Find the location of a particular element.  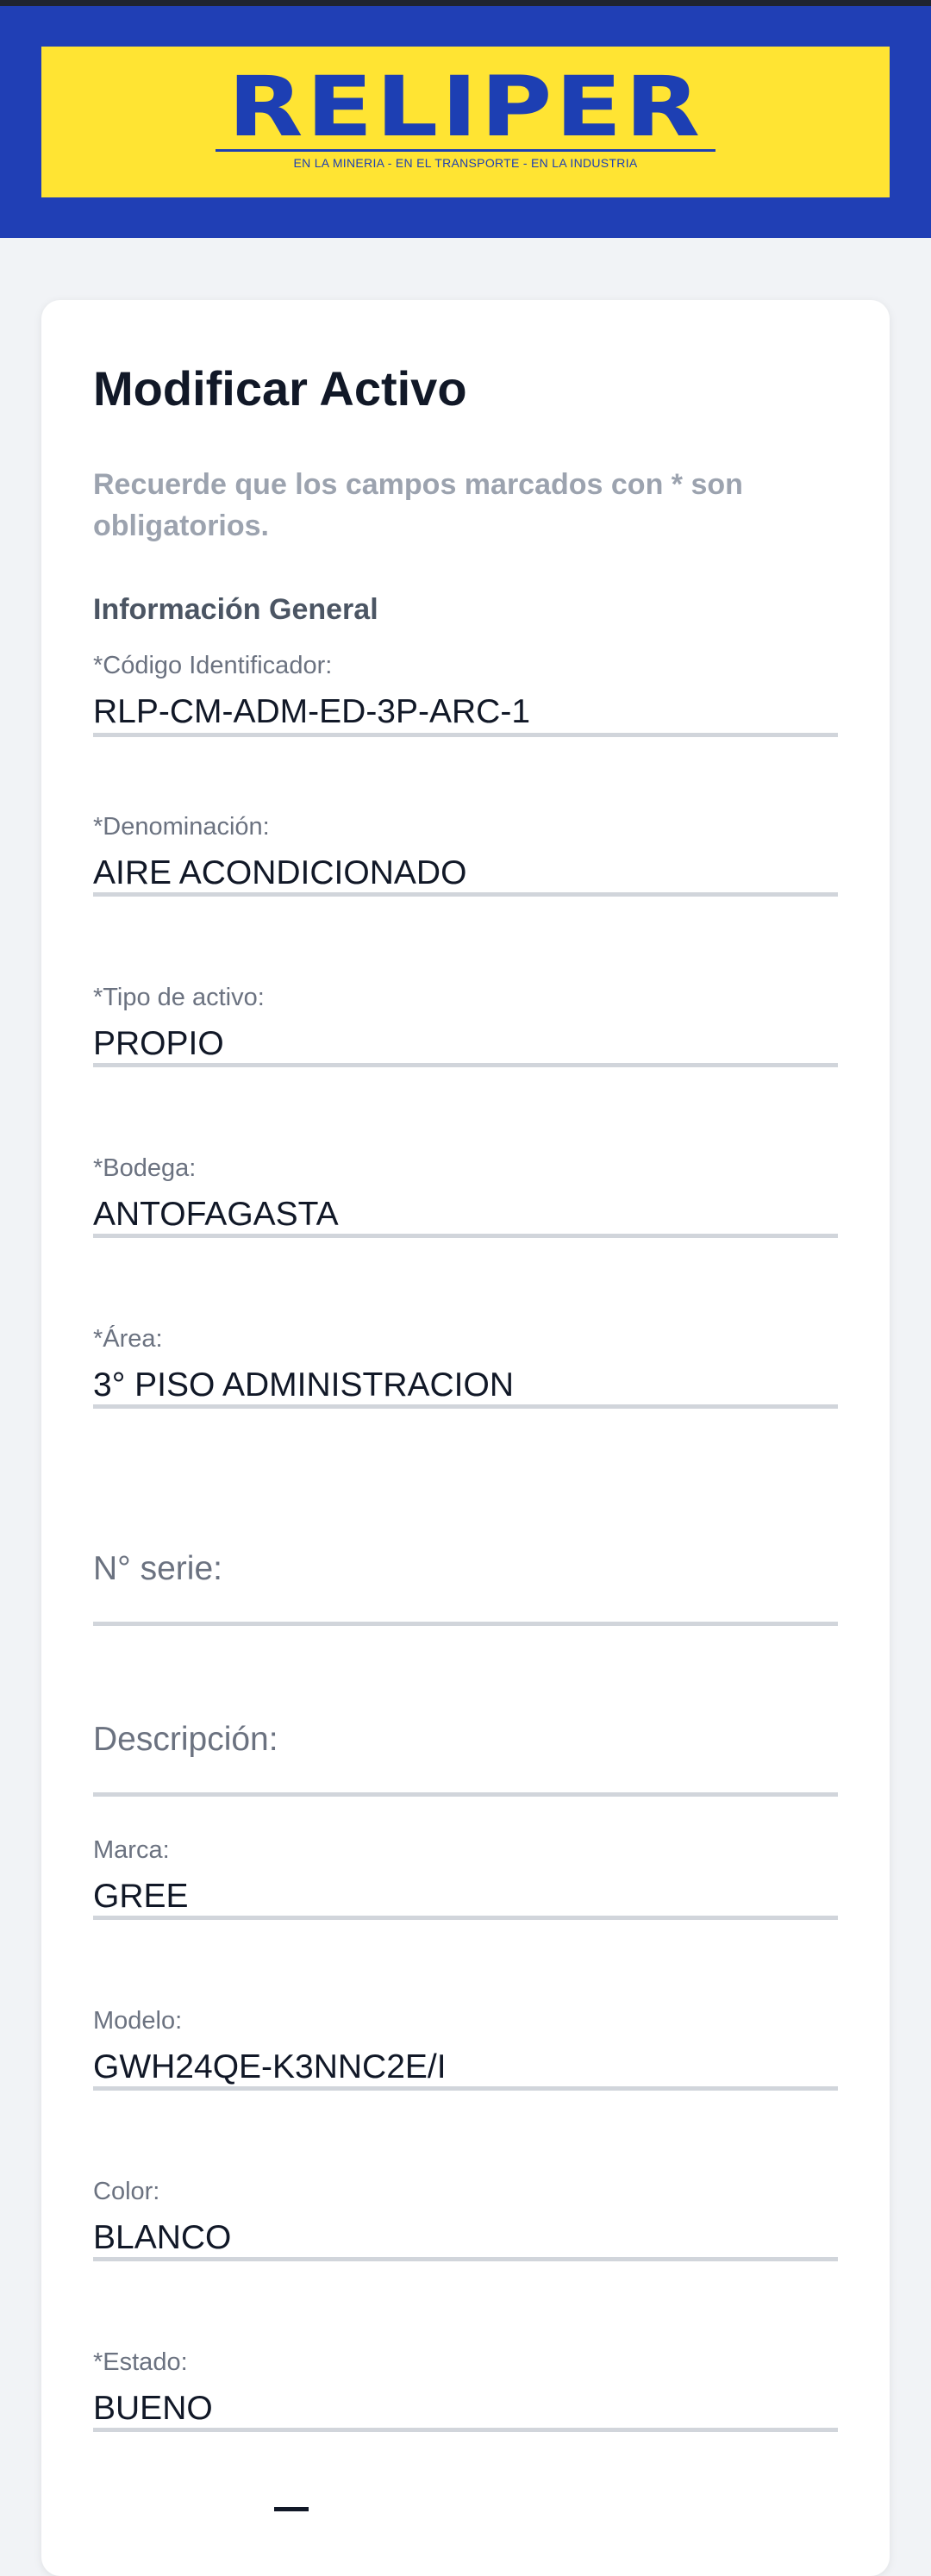

page-title: Modificar Activo is located at coordinates (280, 388).